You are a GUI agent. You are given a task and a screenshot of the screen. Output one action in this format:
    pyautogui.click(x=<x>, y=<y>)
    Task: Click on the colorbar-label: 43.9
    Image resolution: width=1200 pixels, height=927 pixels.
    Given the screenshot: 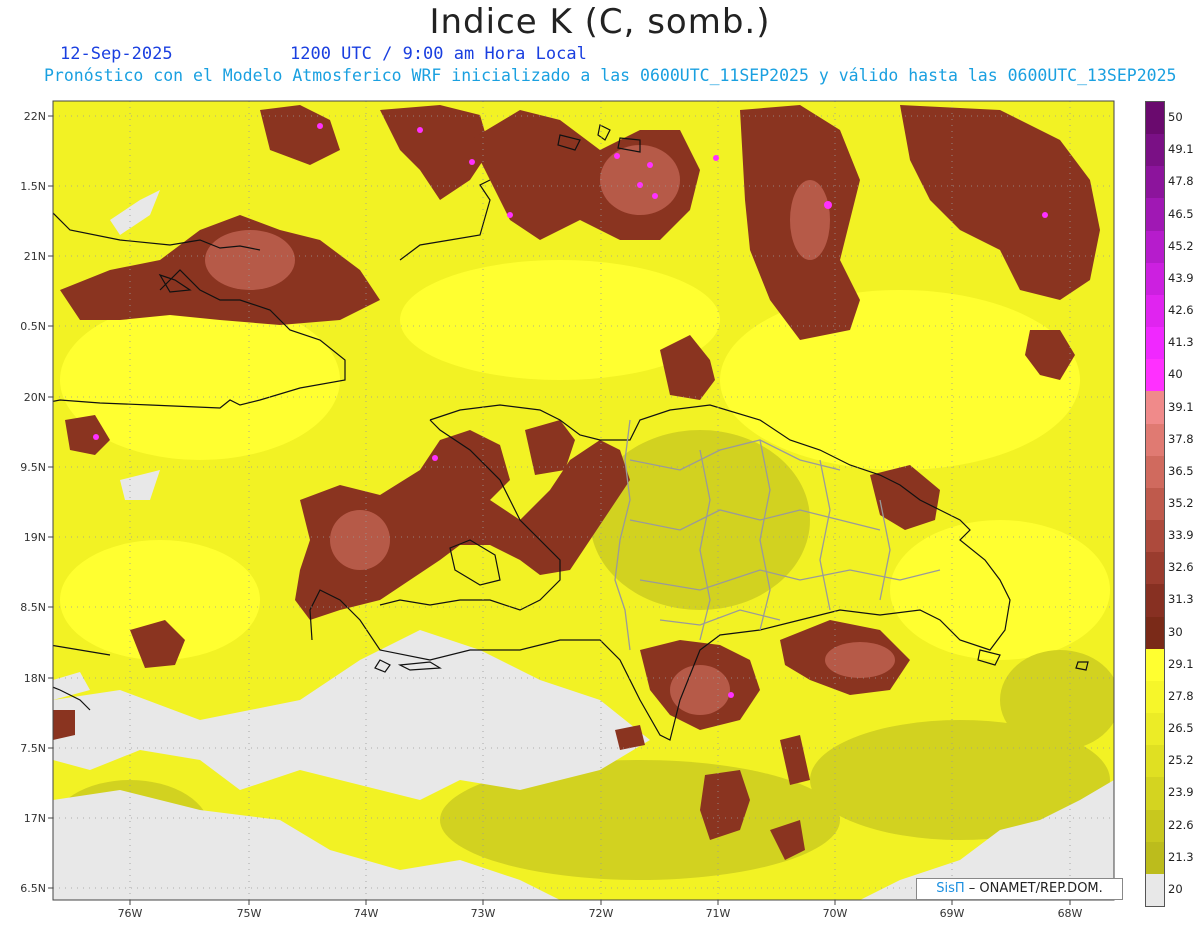 What is the action you would take?
    pyautogui.click(x=1181, y=277)
    